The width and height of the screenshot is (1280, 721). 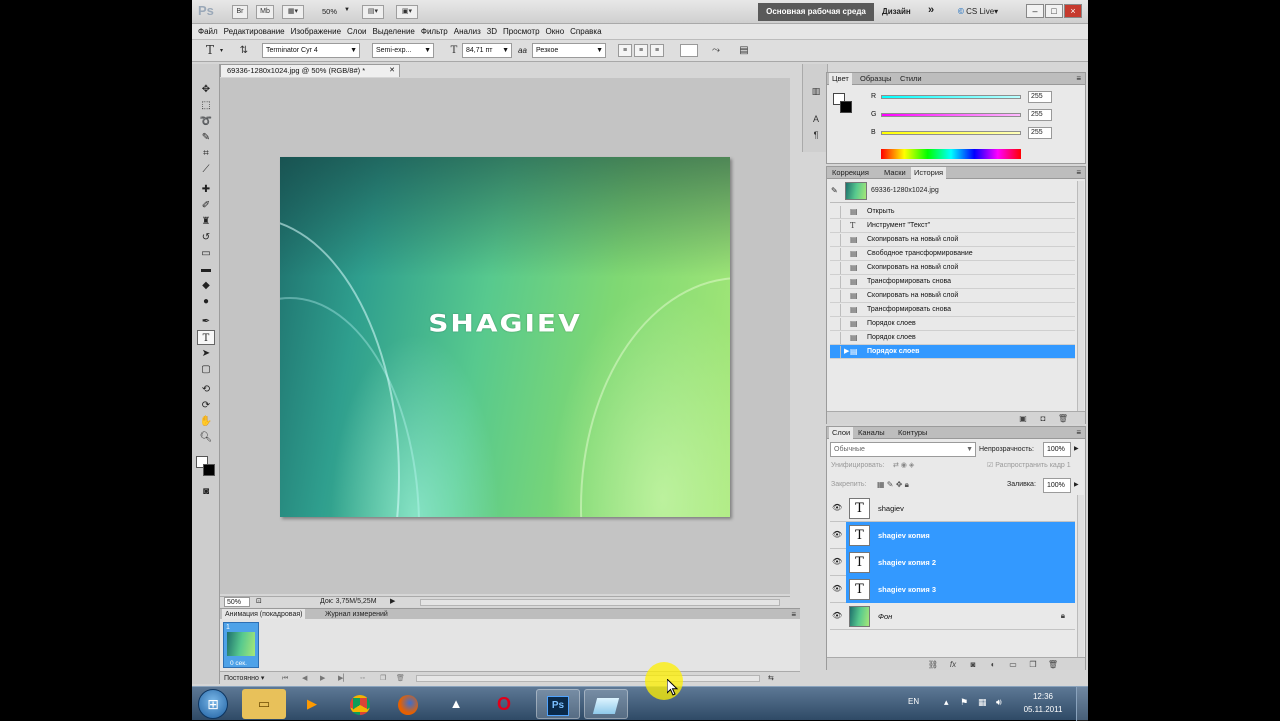 I want to click on volume-icon: 🔊︎, so click(x=999, y=702).